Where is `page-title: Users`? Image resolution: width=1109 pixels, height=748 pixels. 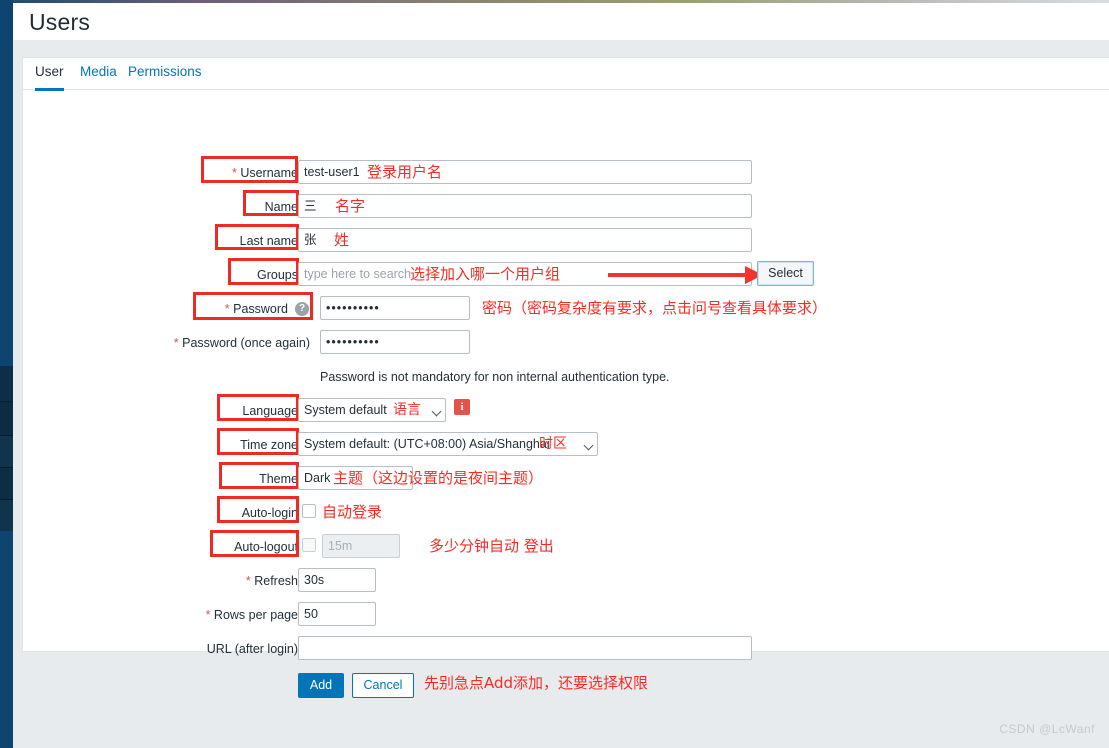 page-title: Users is located at coordinates (60, 22).